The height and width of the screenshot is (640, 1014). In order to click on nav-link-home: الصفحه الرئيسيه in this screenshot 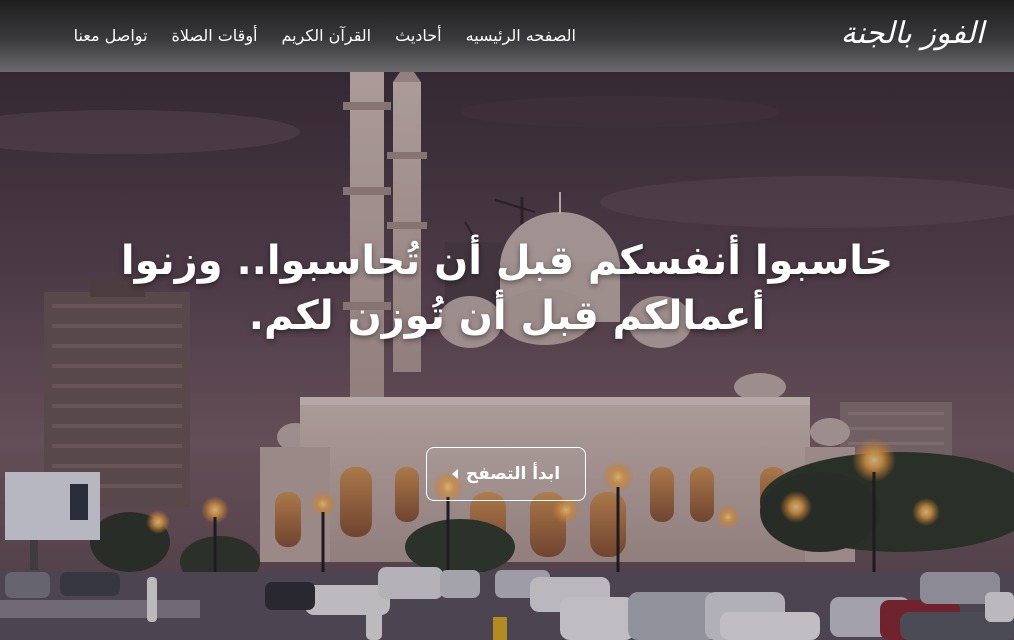, I will do `click(521, 35)`.